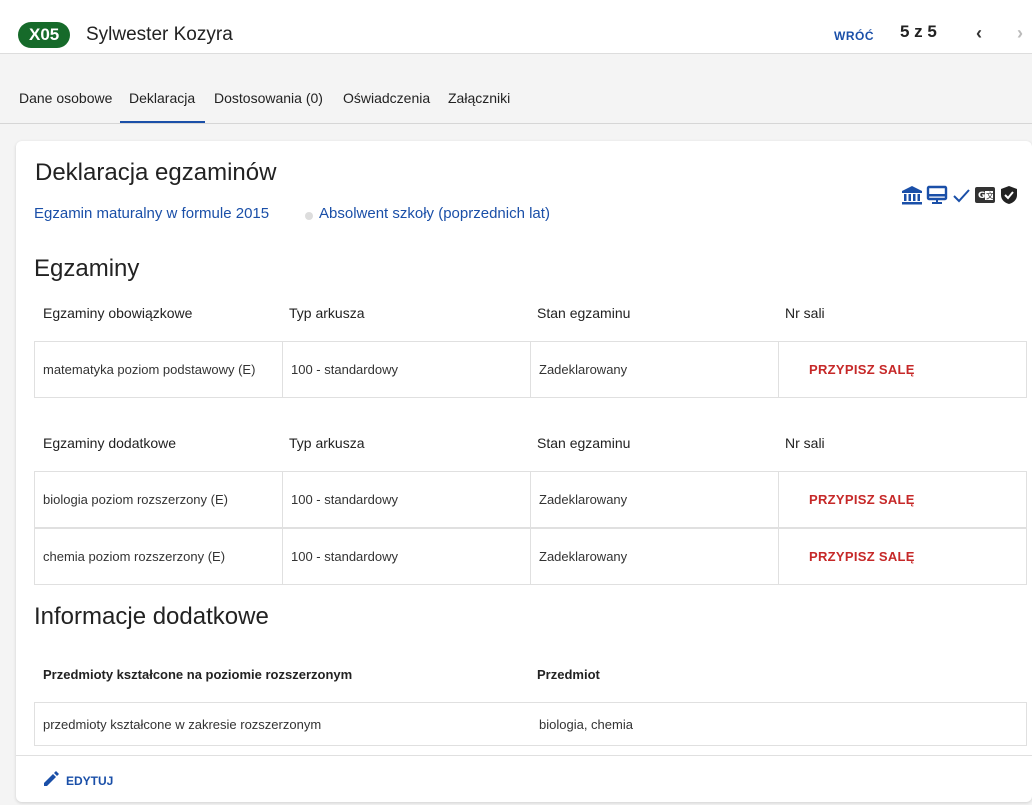 The height and width of the screenshot is (805, 1032). What do you see at coordinates (151, 616) in the screenshot?
I see `additional-info-title: Informacje dodatkowe` at bounding box center [151, 616].